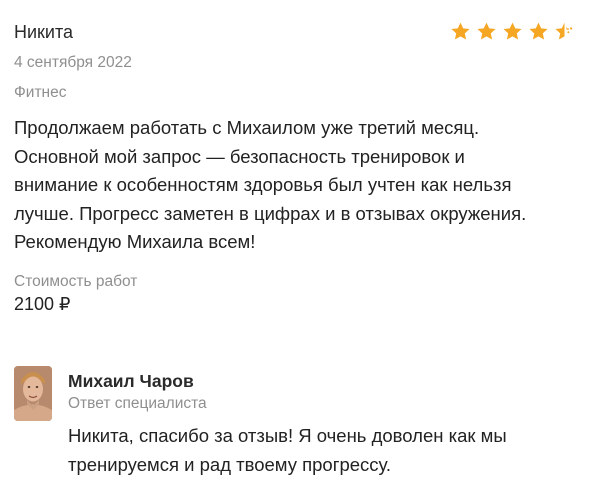 Image resolution: width=593 pixels, height=489 pixels. I want to click on specialist-name: Михаил Чаров, so click(131, 381).